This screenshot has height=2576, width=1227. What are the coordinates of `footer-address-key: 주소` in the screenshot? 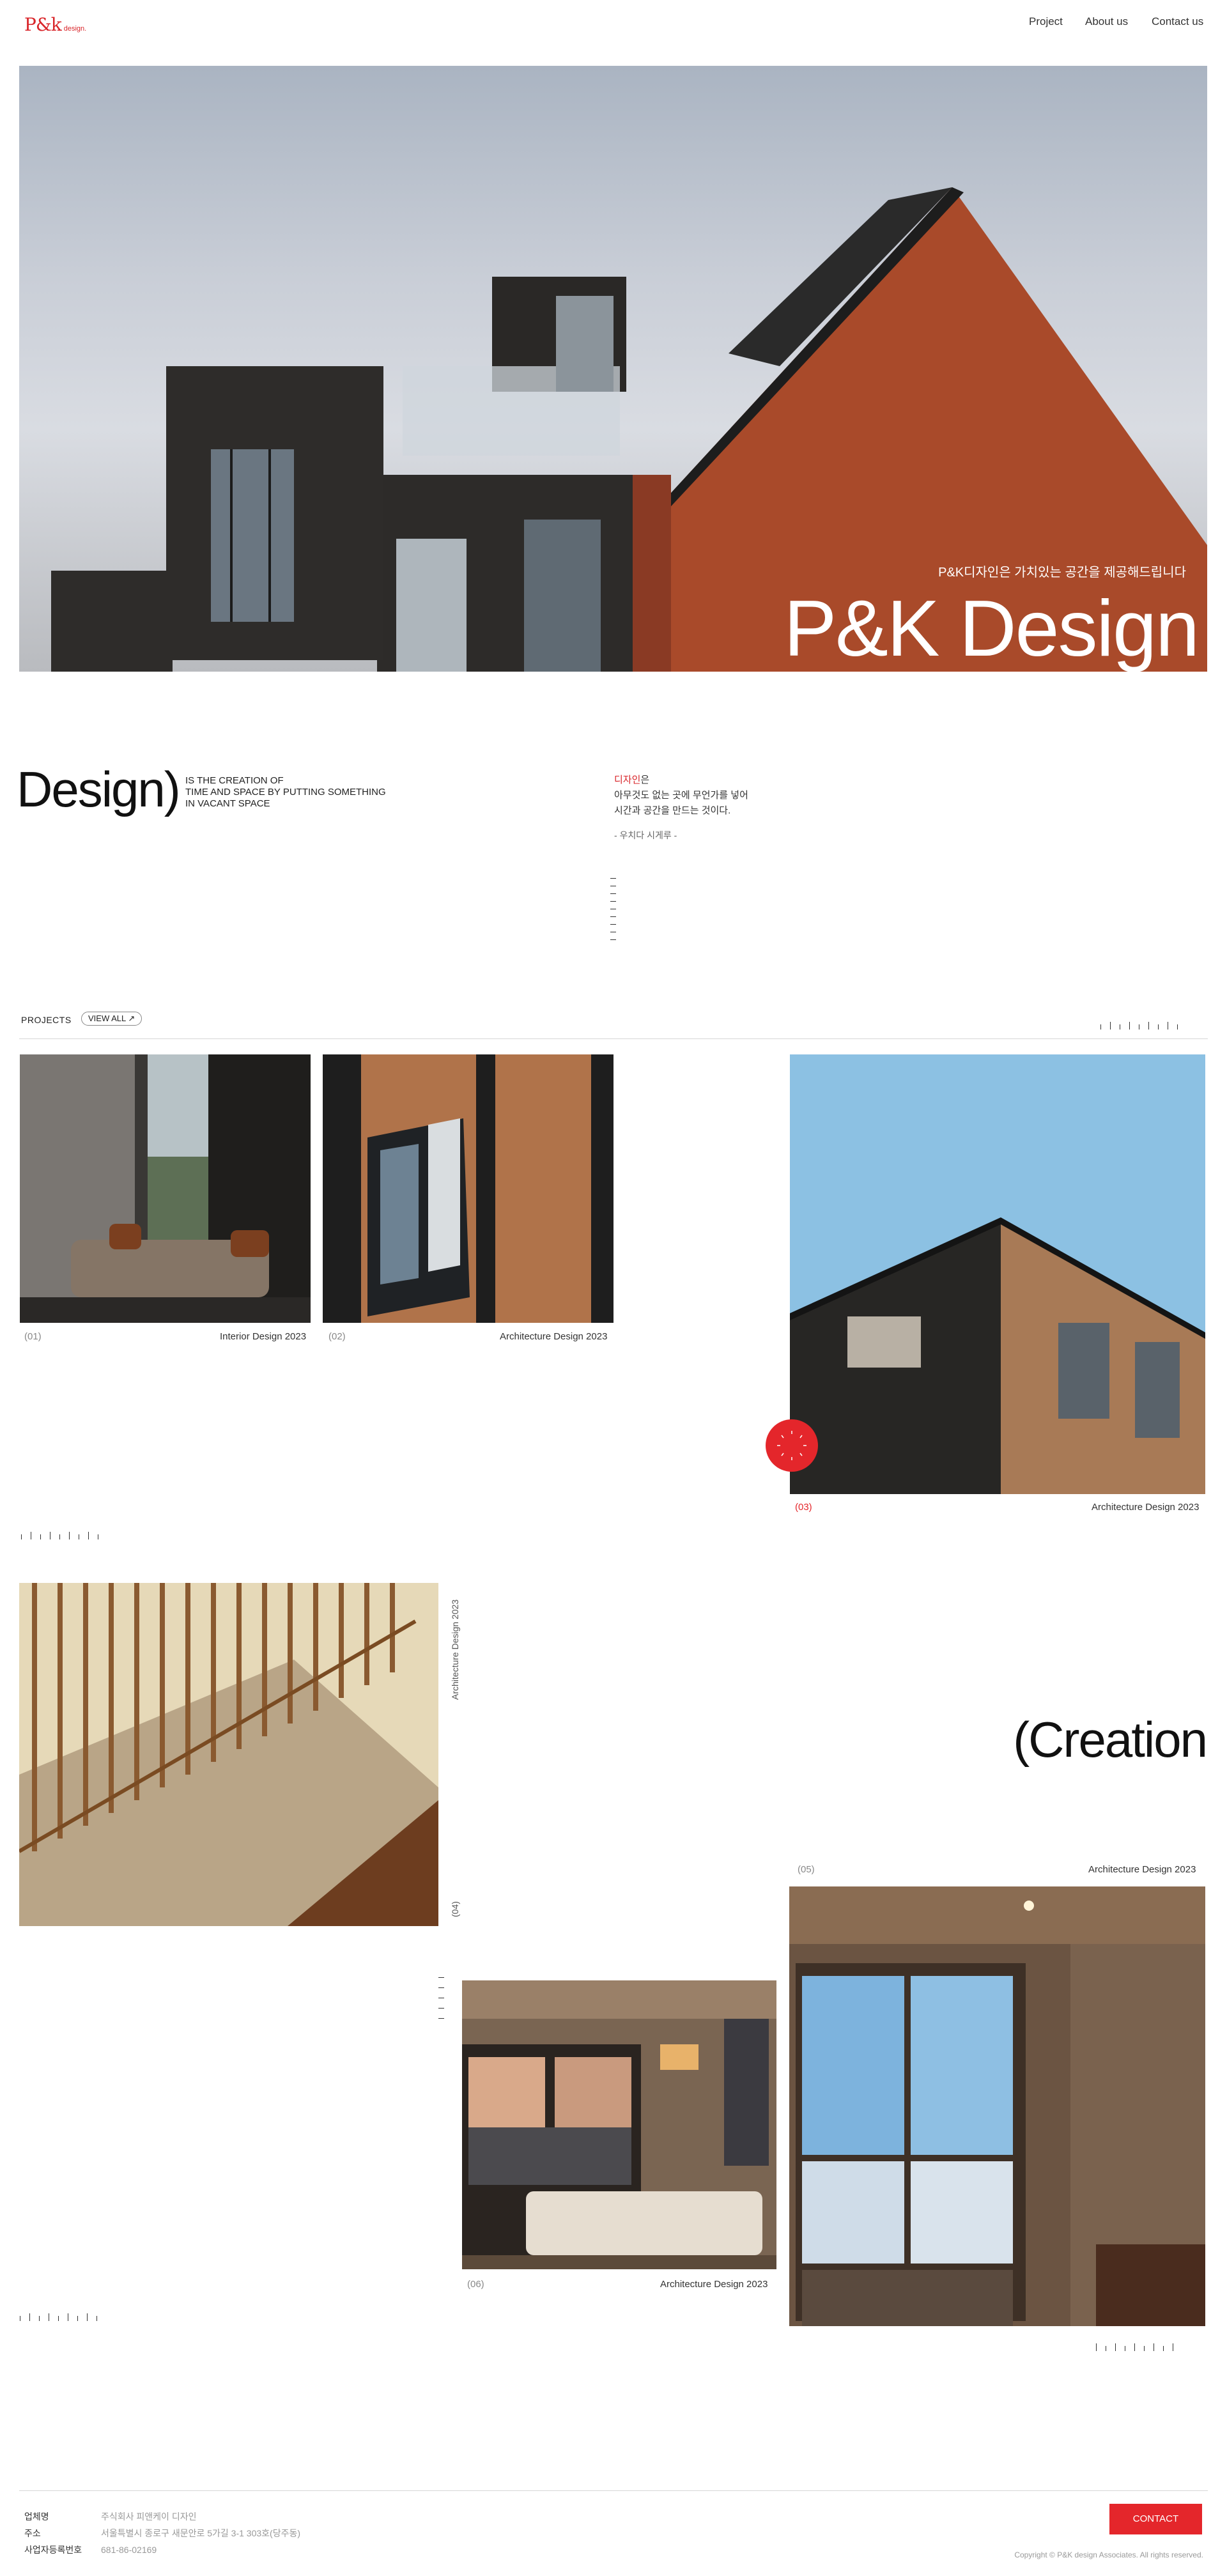 It's located at (32, 2533).